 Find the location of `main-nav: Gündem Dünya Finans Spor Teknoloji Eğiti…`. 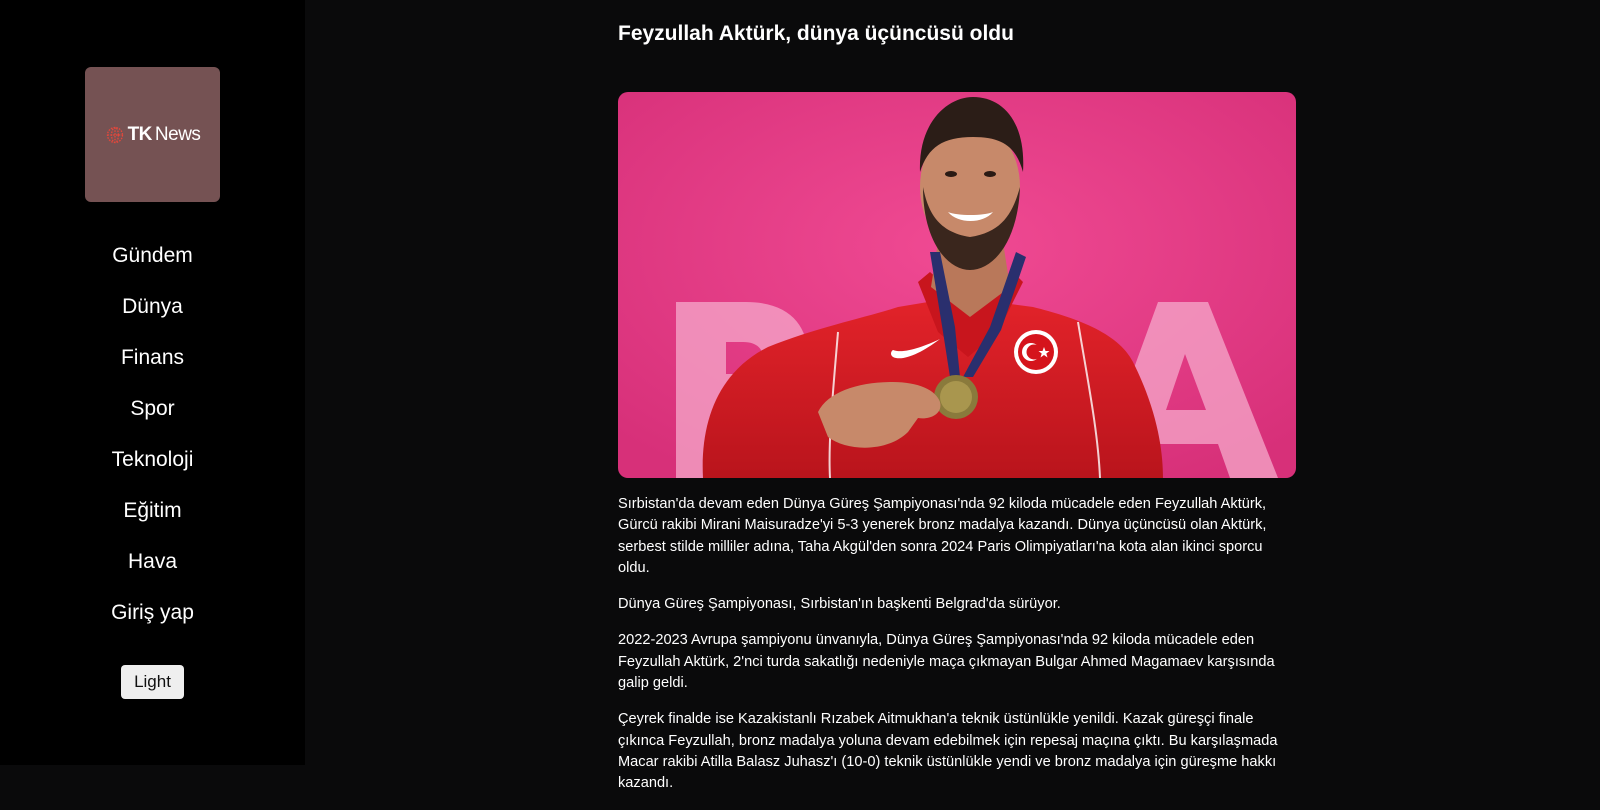

main-nav: Gündem Dünya Finans Spor Teknoloji Eğiti… is located at coordinates (152, 434).